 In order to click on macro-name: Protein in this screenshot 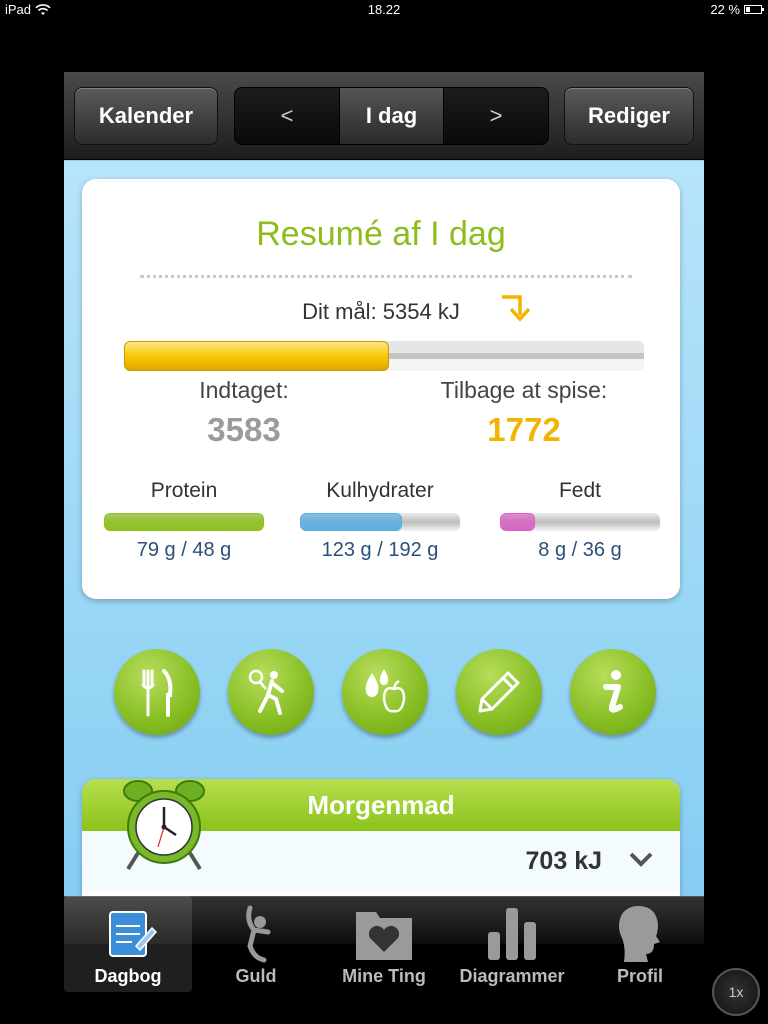, I will do `click(184, 490)`.